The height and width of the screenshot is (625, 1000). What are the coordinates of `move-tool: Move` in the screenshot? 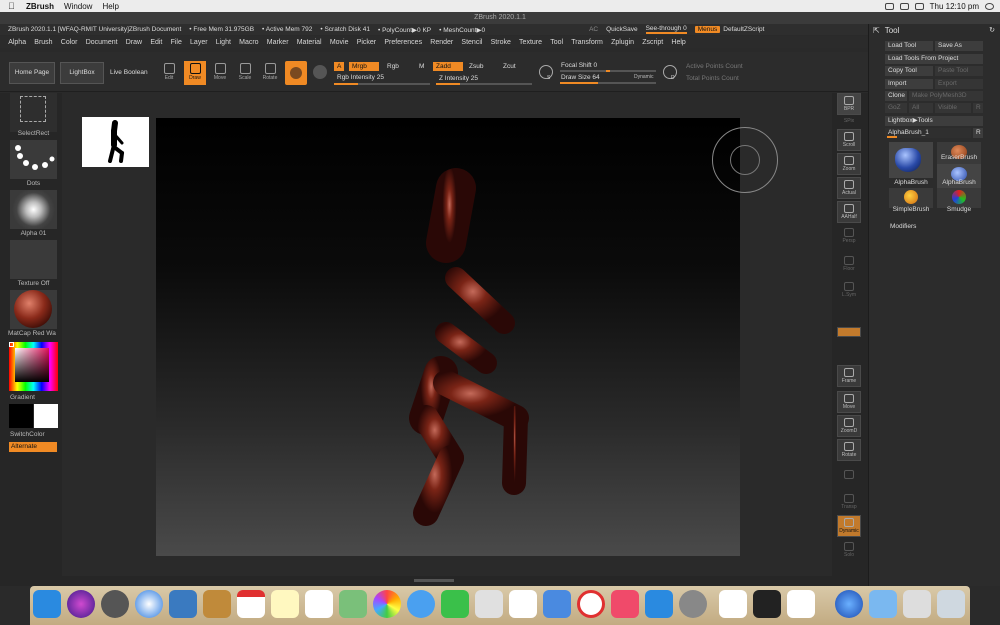 It's located at (220, 73).